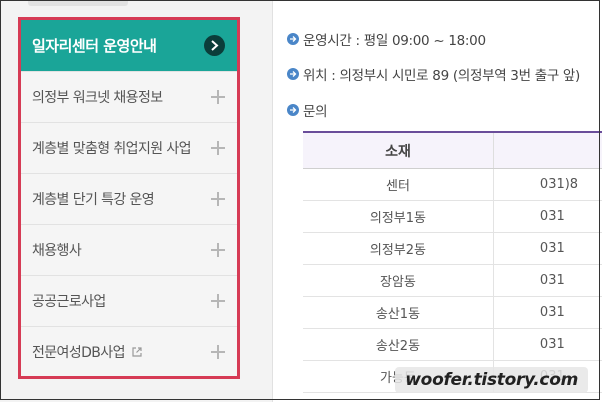 The width and height of the screenshot is (602, 402). I want to click on table-row: 센터 031)8, so click(452, 184).